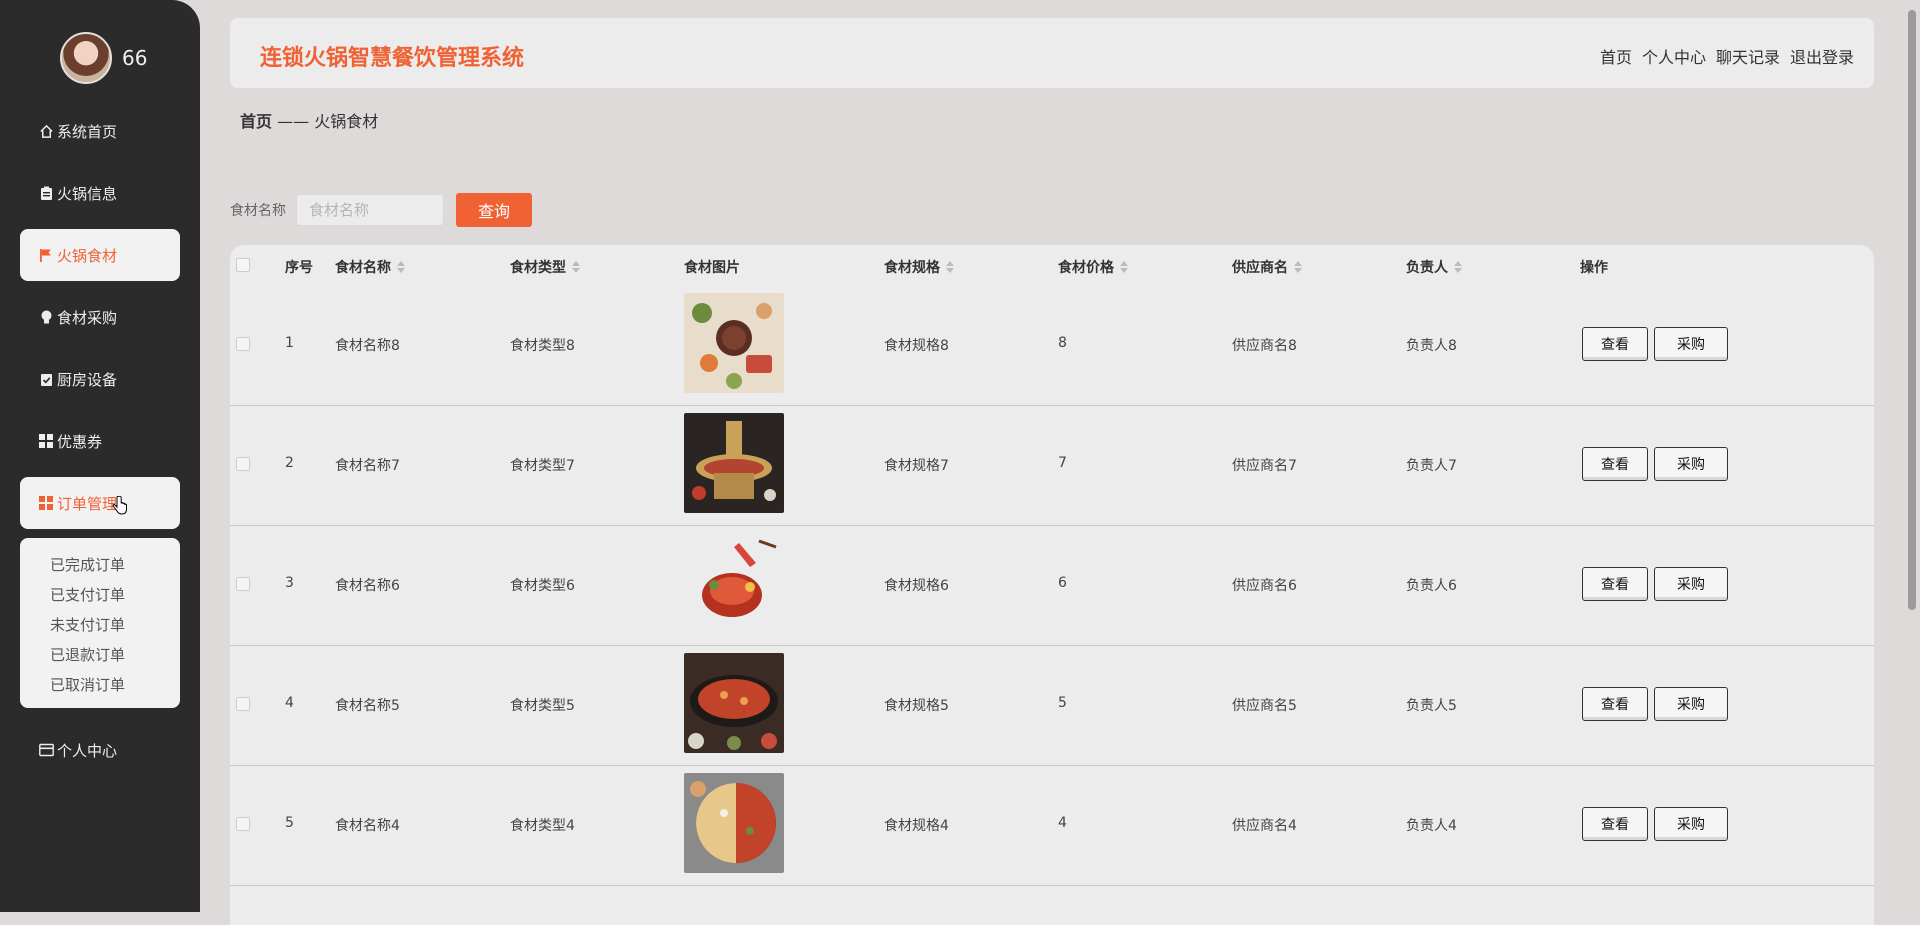  Describe the element at coordinates (258, 211) in the screenshot. I see `search-label: 食材名称` at that location.